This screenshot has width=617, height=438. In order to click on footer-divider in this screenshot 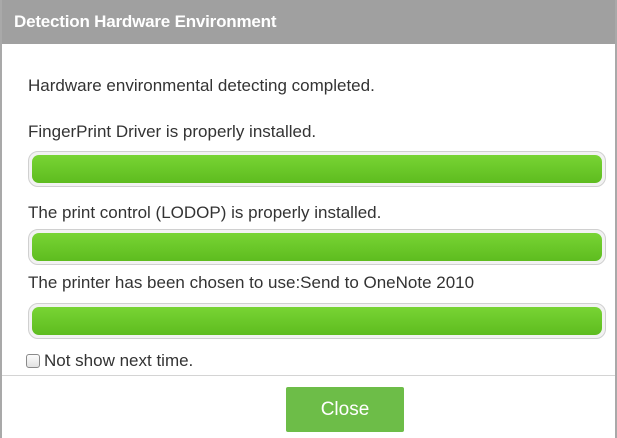, I will do `click(308, 375)`.